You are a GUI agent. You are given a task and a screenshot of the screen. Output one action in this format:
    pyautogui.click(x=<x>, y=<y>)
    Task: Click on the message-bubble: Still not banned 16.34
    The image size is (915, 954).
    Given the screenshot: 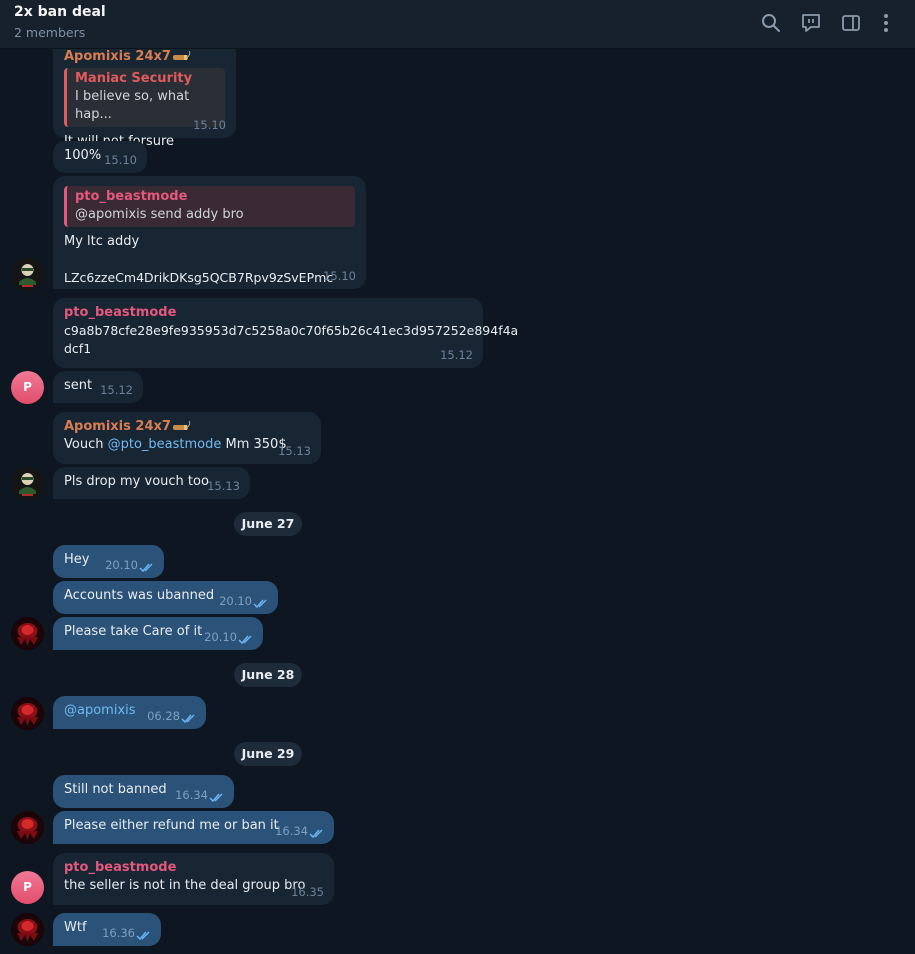 What is the action you would take?
    pyautogui.click(x=143, y=791)
    